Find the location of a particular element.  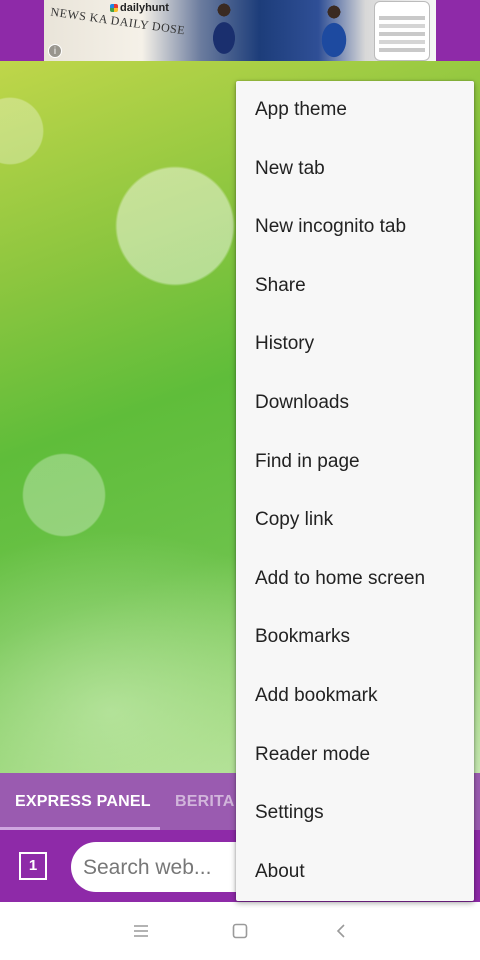

menu-item-reader-mode: Reader mode is located at coordinates (355, 755).